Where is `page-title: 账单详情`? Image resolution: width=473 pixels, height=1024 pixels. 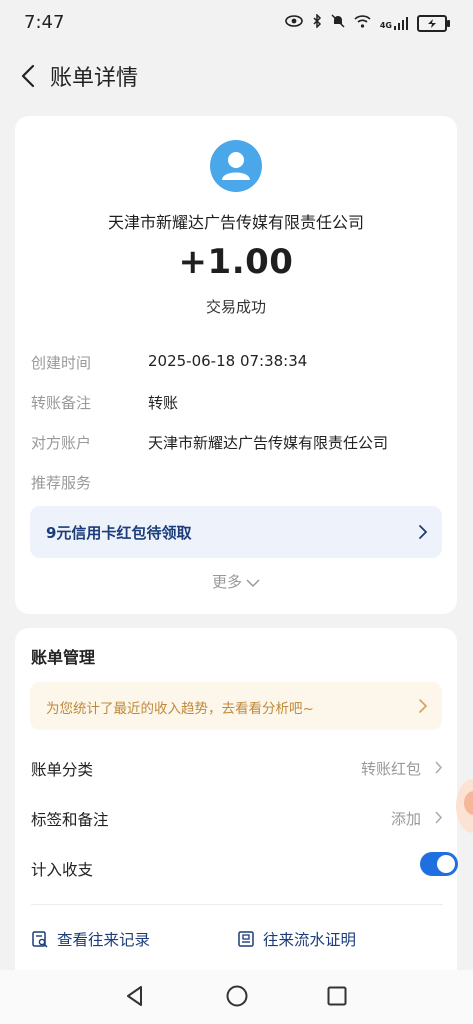
page-title: 账单详情 is located at coordinates (94, 78).